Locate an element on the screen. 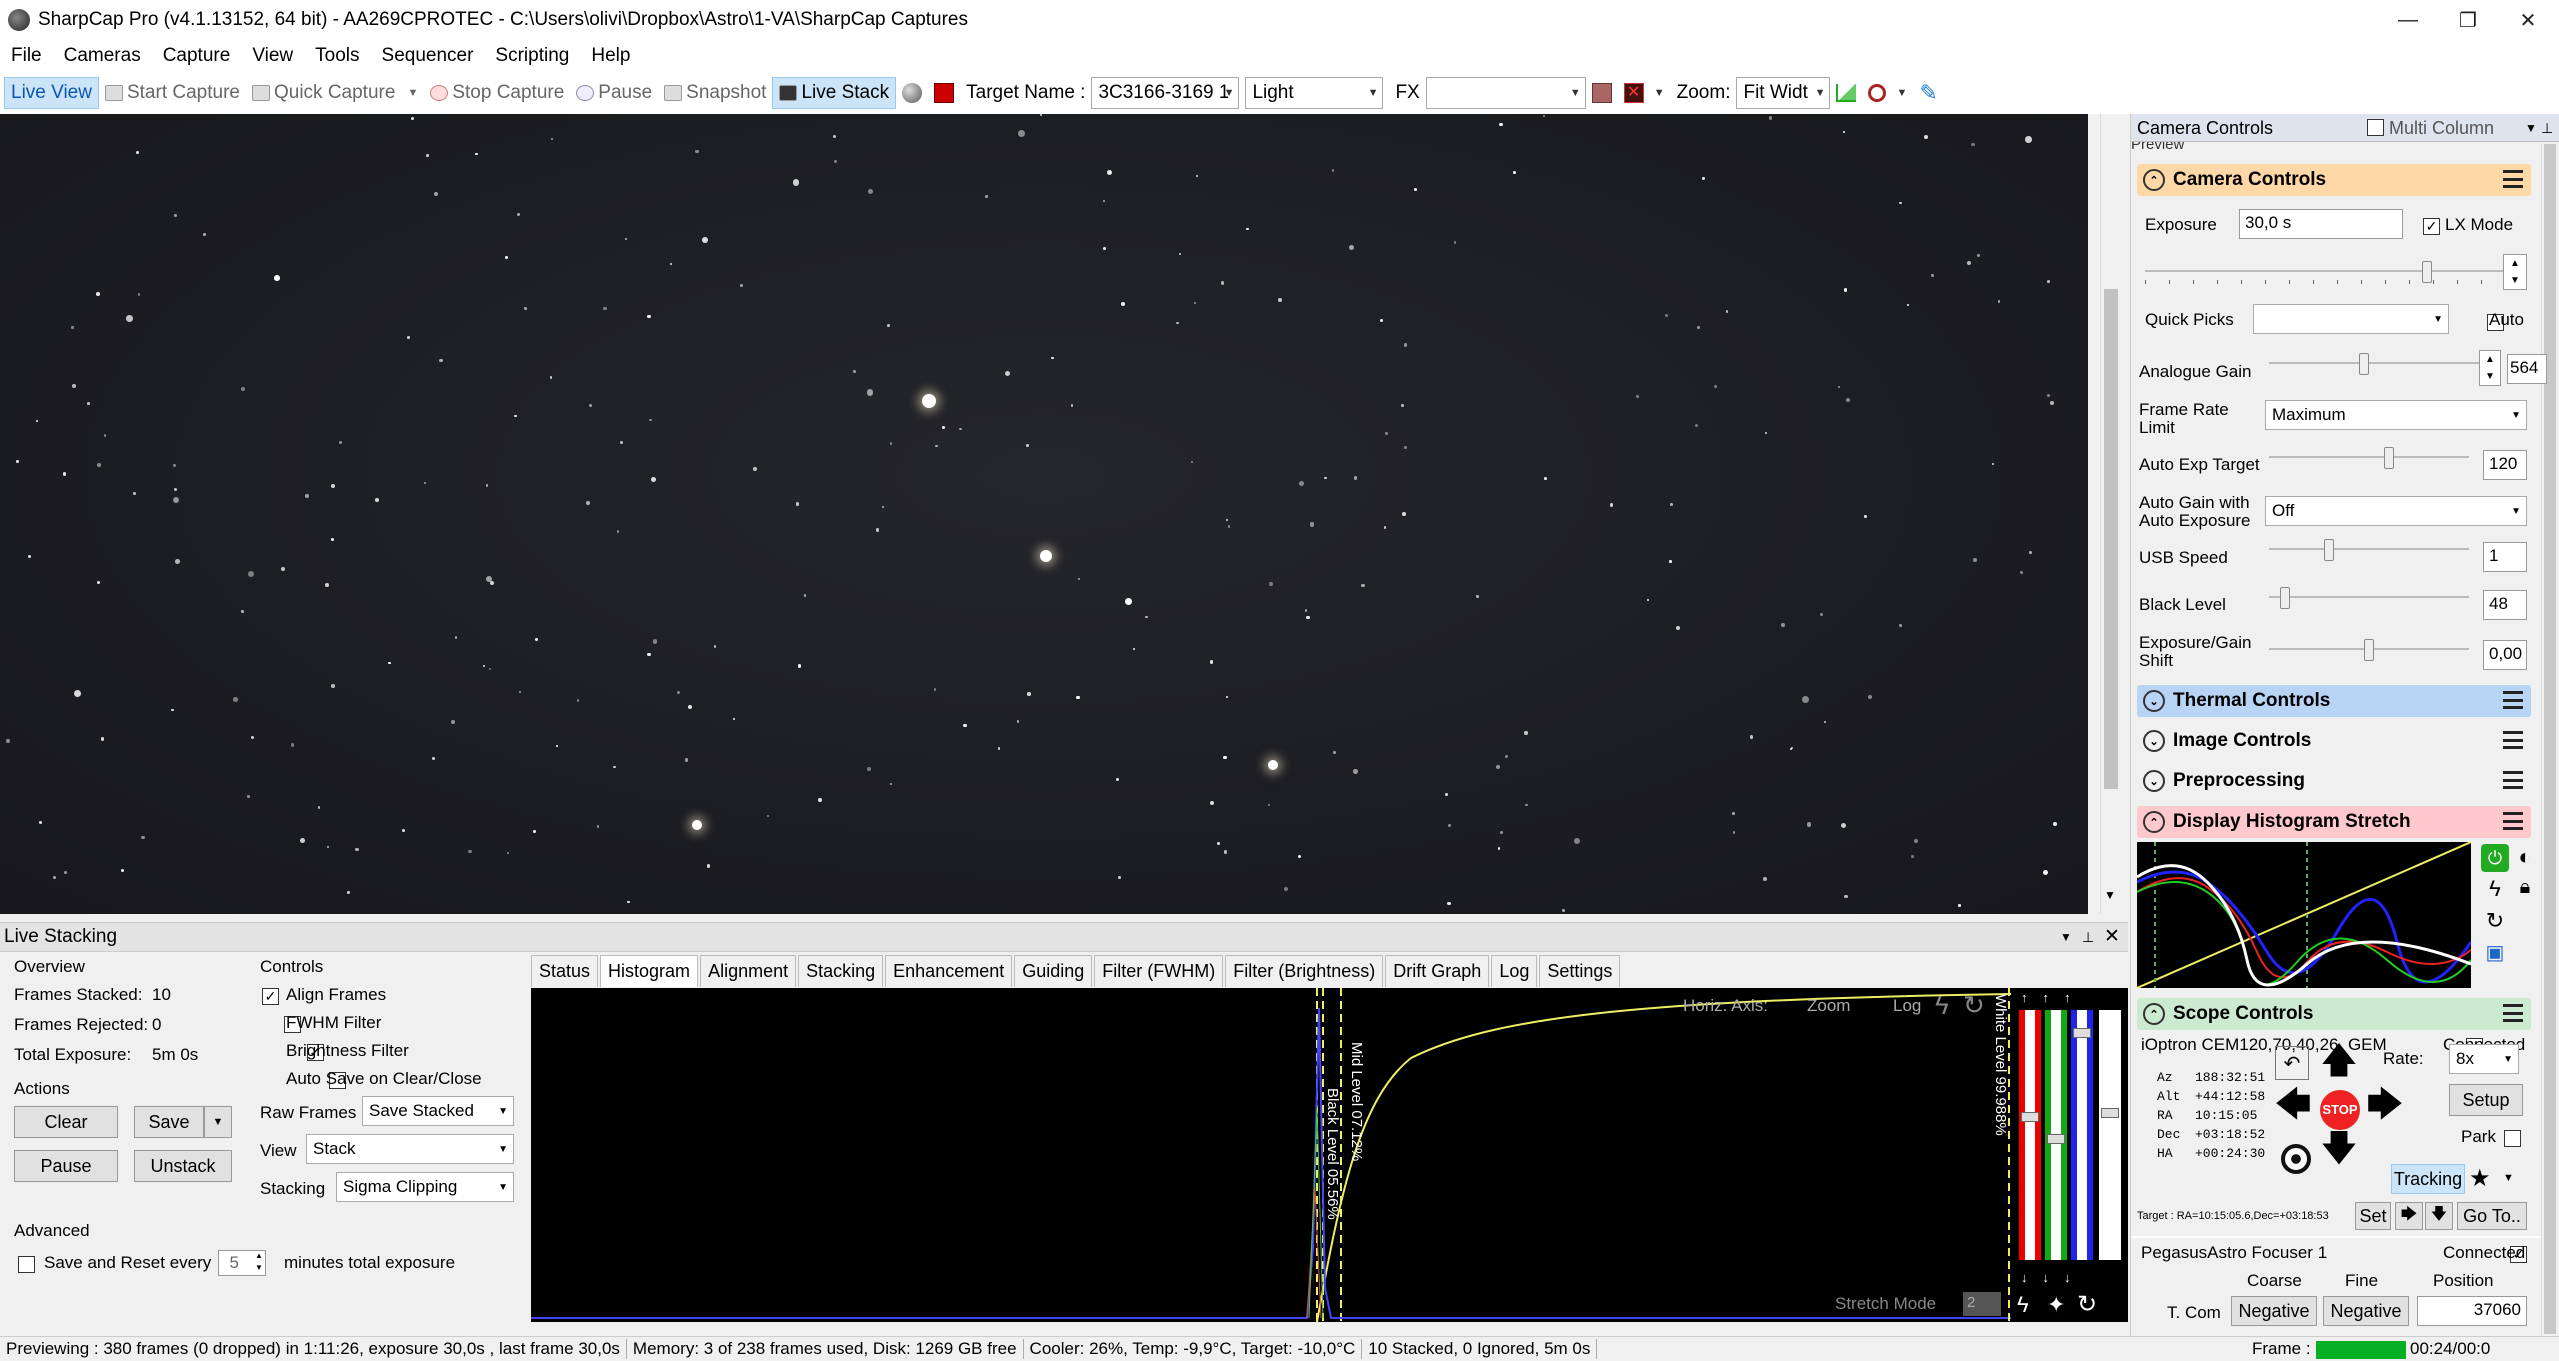  menu-view: View is located at coordinates (272, 56).